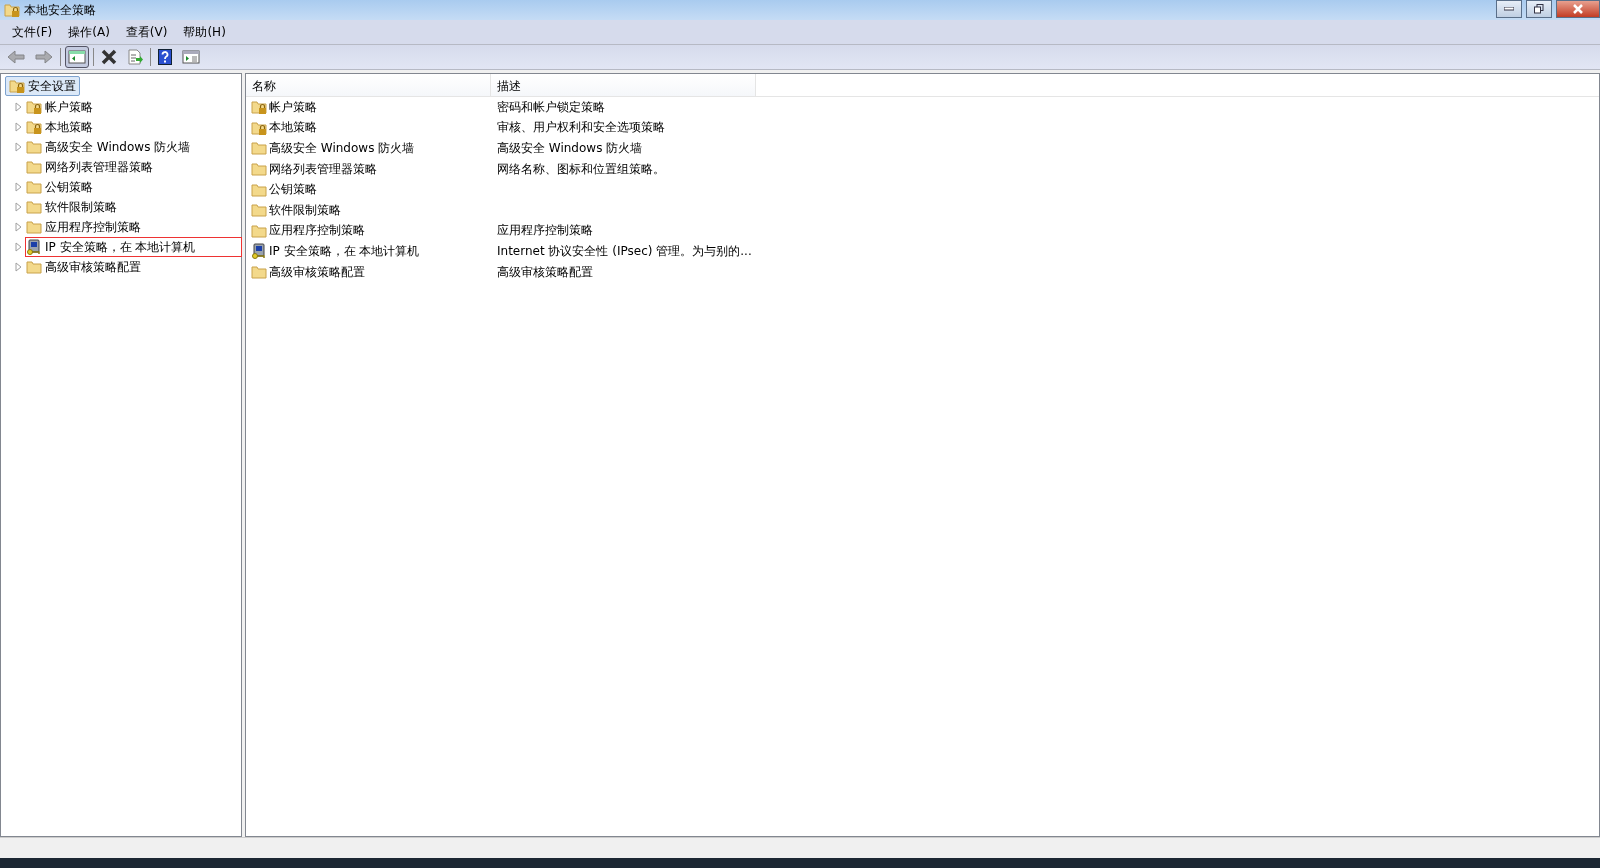 This screenshot has height=868, width=1600. What do you see at coordinates (44, 57) in the screenshot?
I see `forward-arrow-icon` at bounding box center [44, 57].